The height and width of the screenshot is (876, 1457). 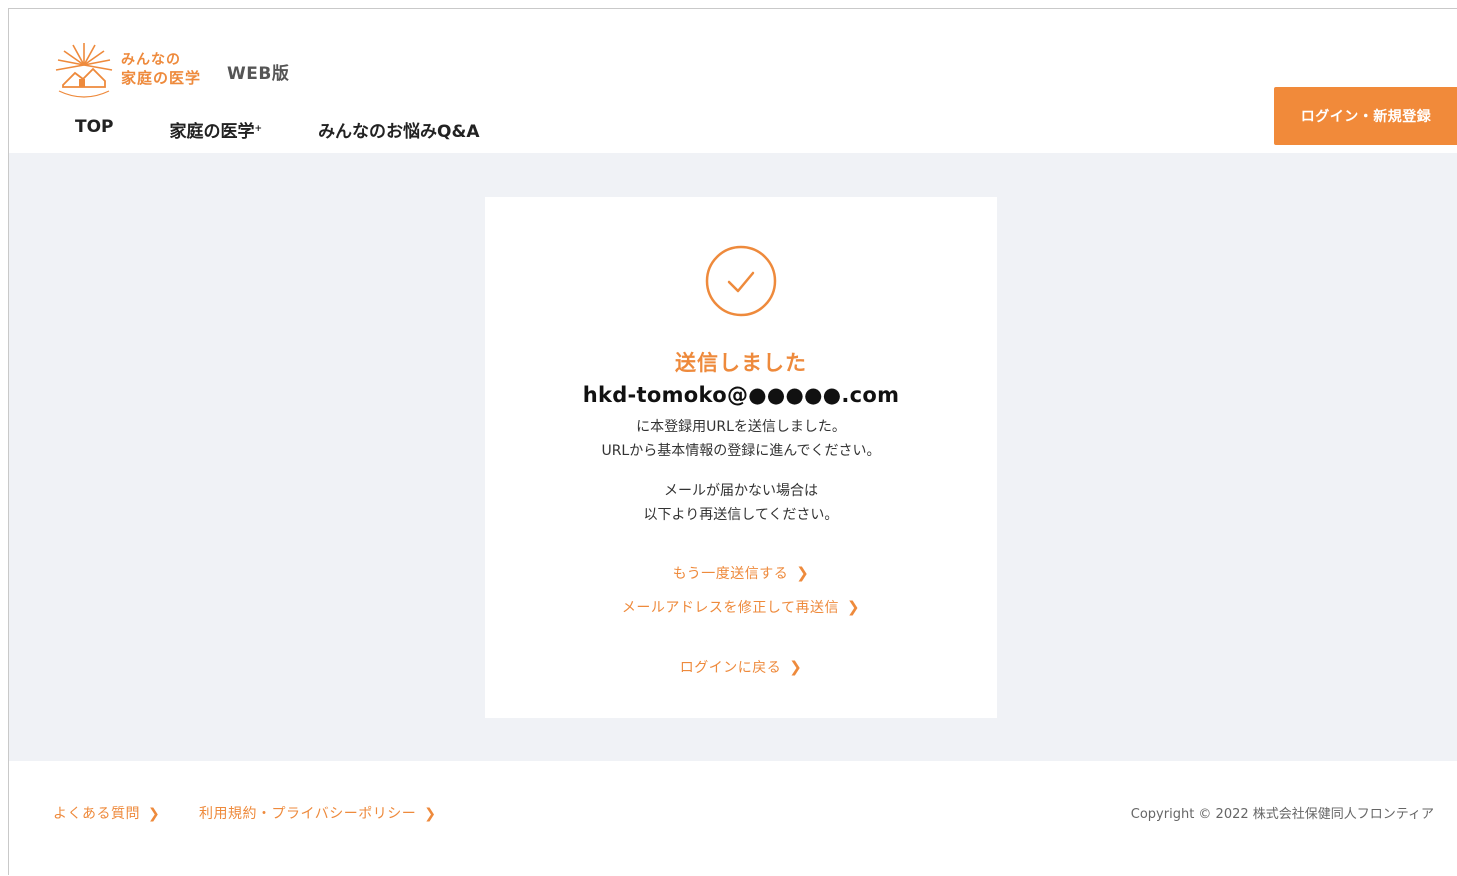 I want to click on back-to-login-link: ログインに戻る ❯, so click(x=741, y=667).